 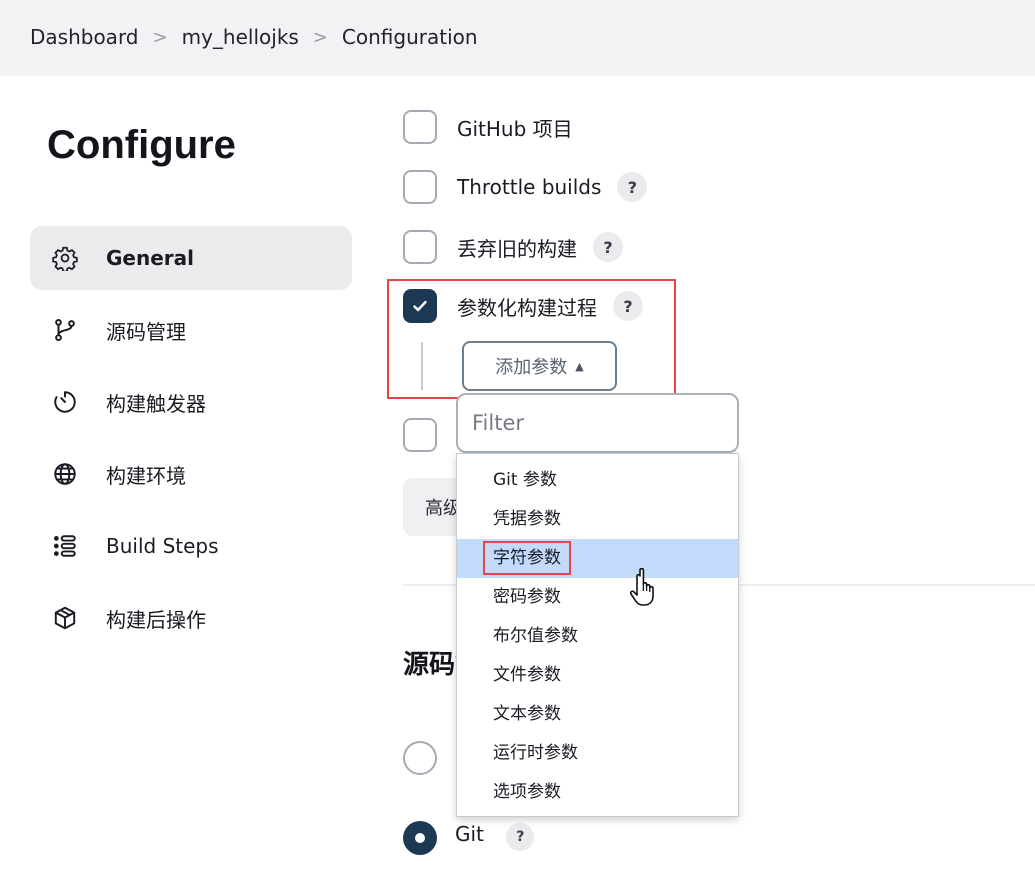 What do you see at coordinates (162, 546) in the screenshot?
I see `sidebar-item-label: Build Steps` at bounding box center [162, 546].